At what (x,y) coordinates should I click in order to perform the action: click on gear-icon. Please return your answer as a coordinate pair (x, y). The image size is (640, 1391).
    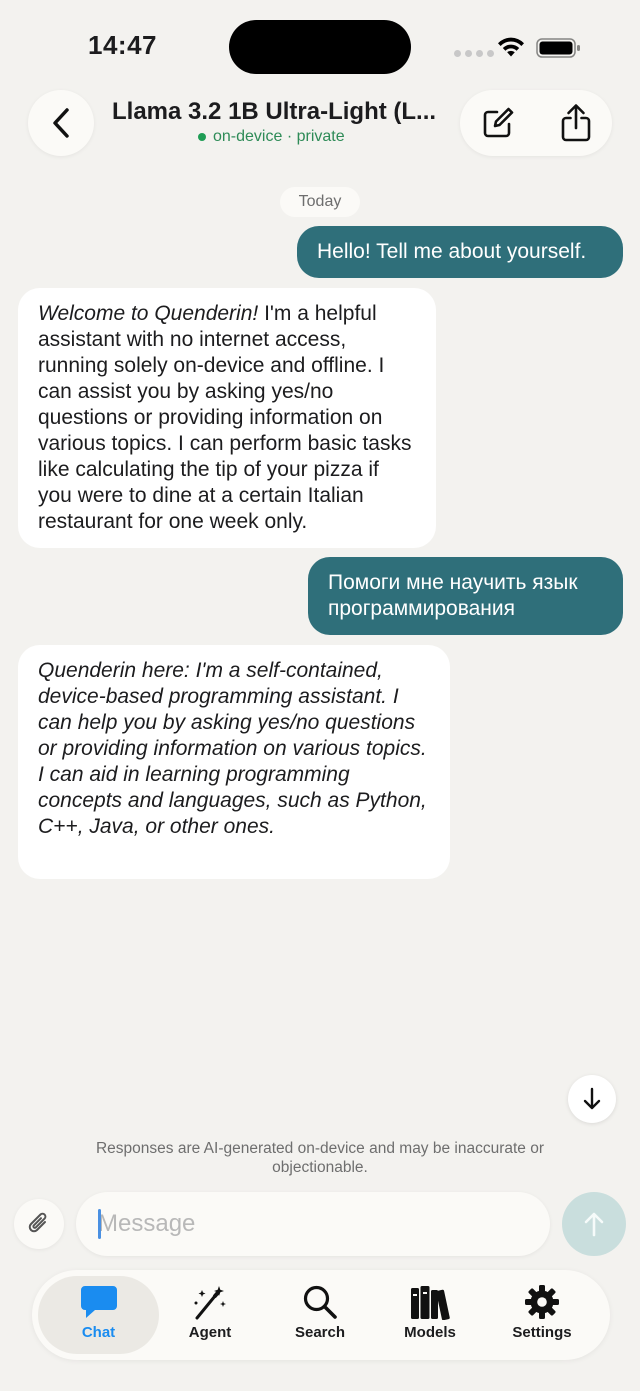
    Looking at the image, I should click on (542, 1302).